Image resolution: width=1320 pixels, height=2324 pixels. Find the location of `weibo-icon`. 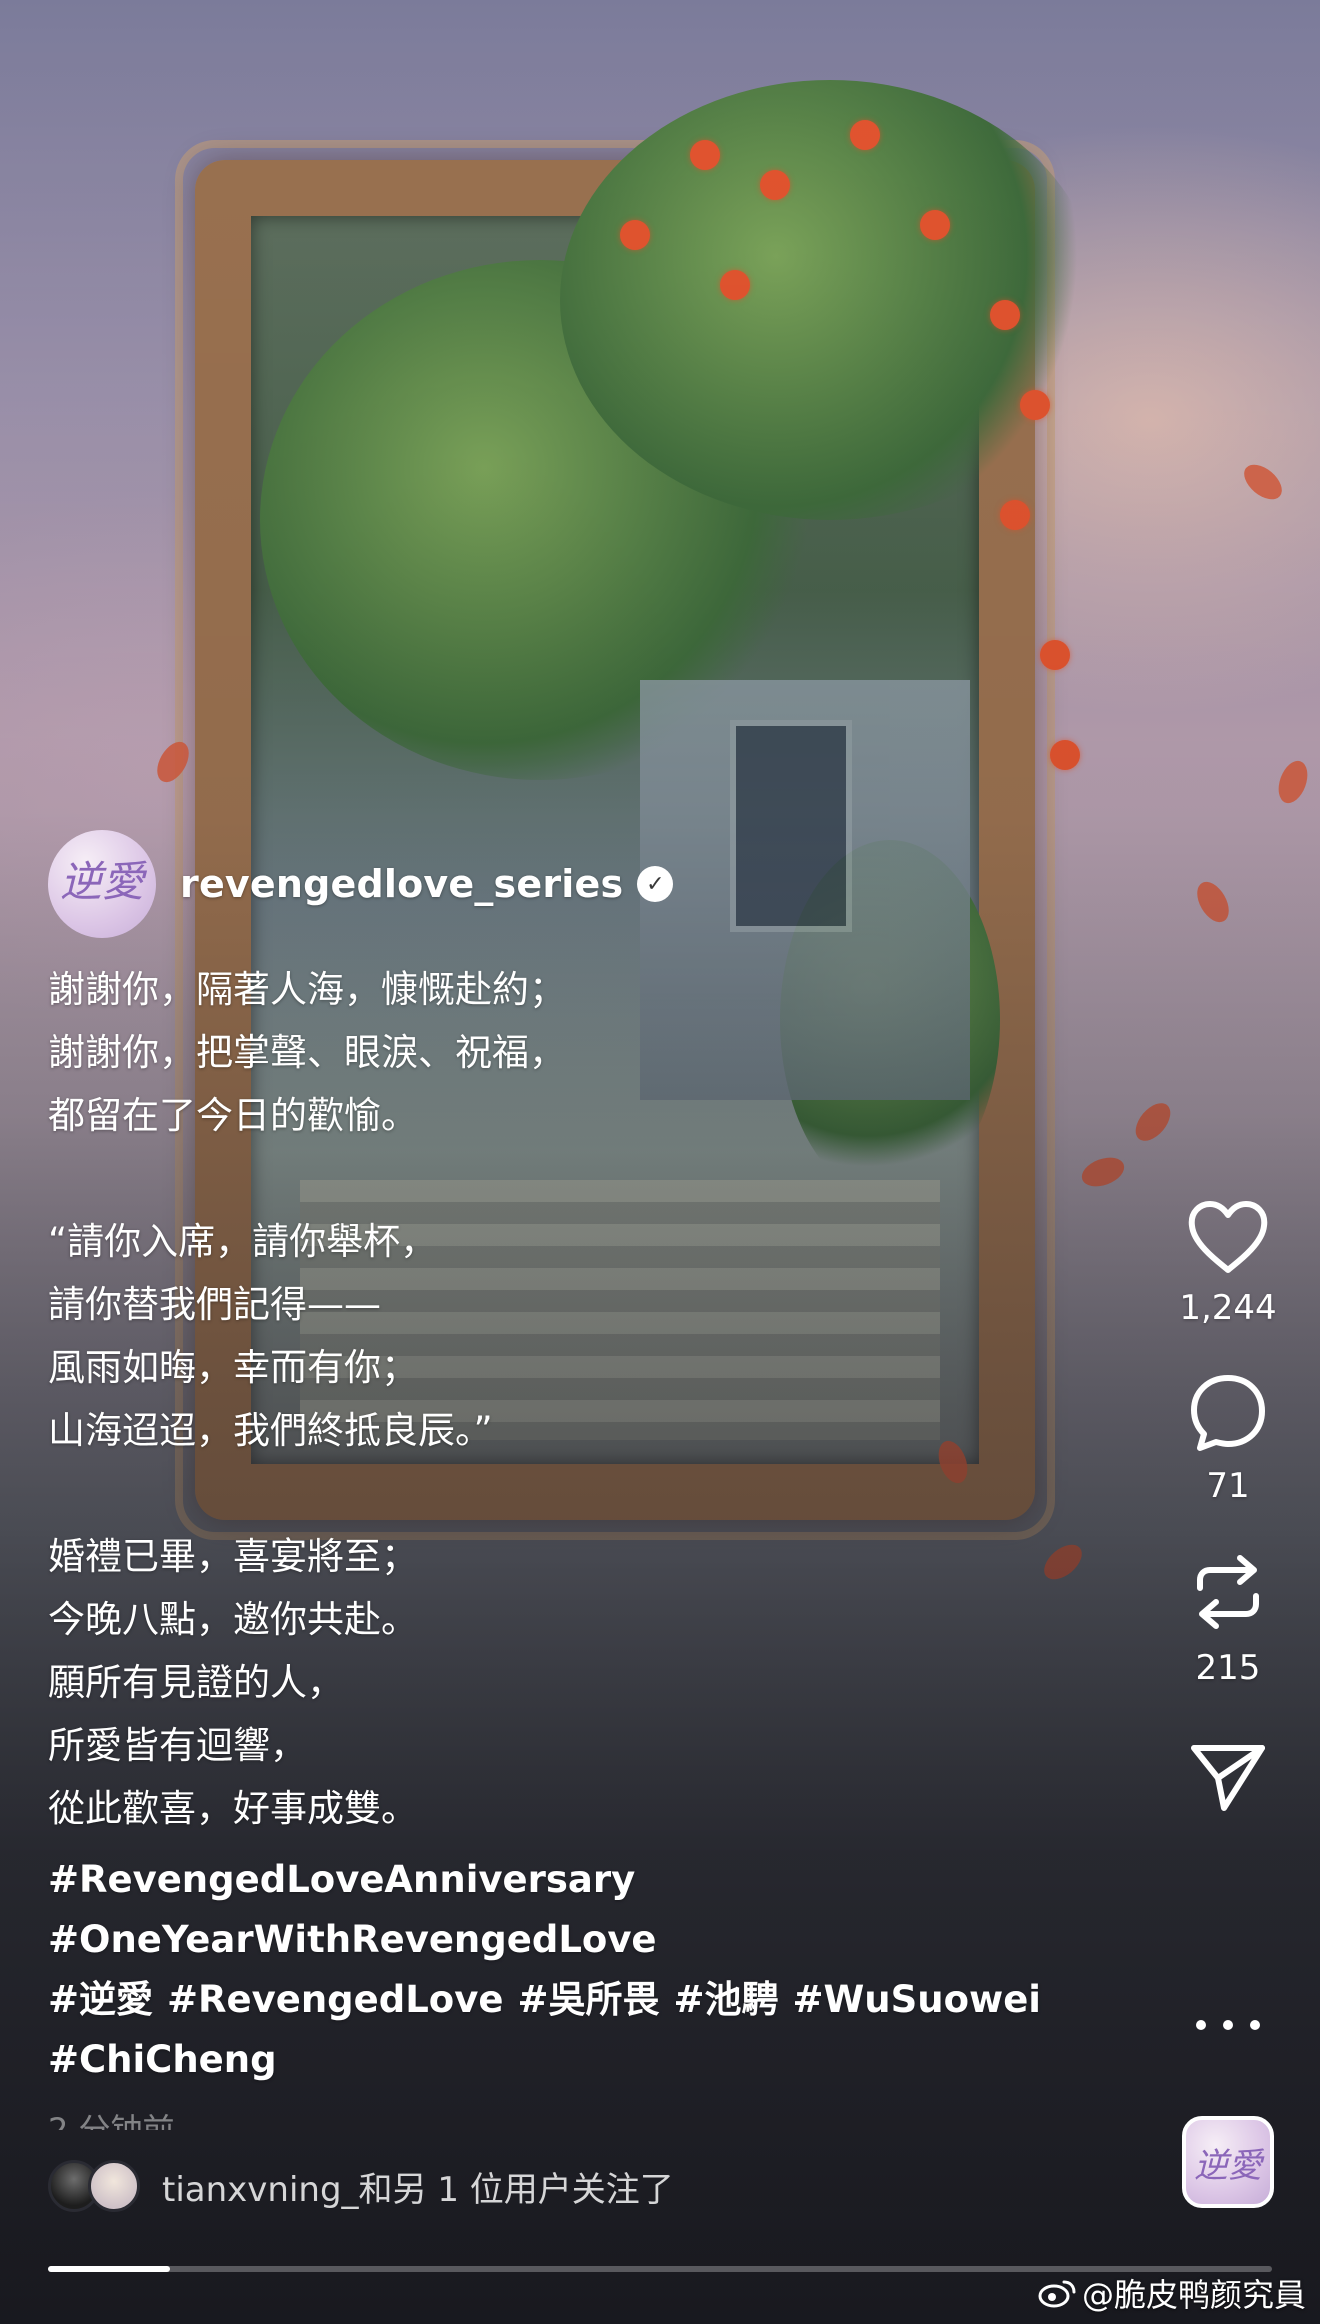

weibo-icon is located at coordinates (1057, 2294).